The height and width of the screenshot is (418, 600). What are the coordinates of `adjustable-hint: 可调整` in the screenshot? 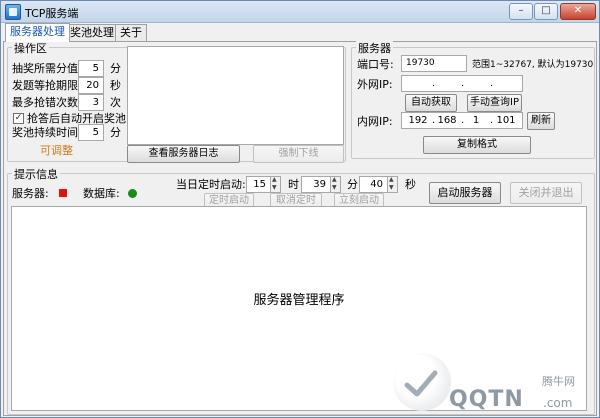 It's located at (56, 150).